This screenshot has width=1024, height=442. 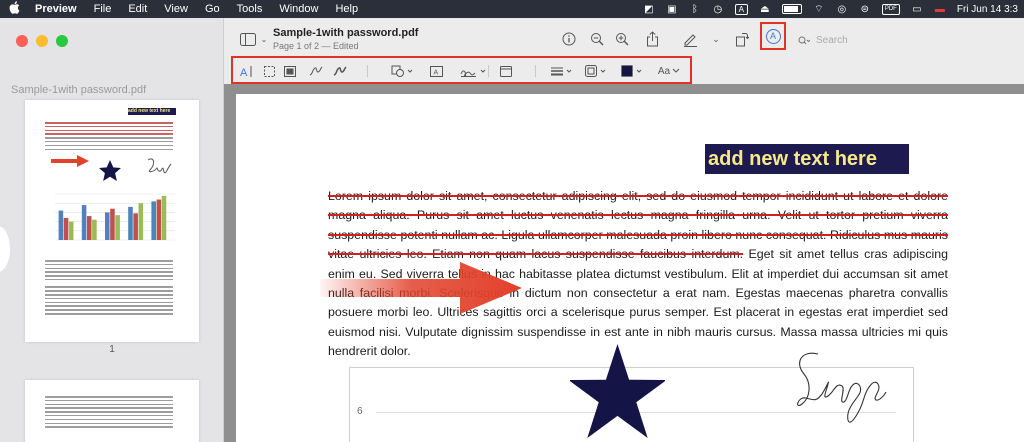 I want to click on redact-icon, so click(x=290, y=71).